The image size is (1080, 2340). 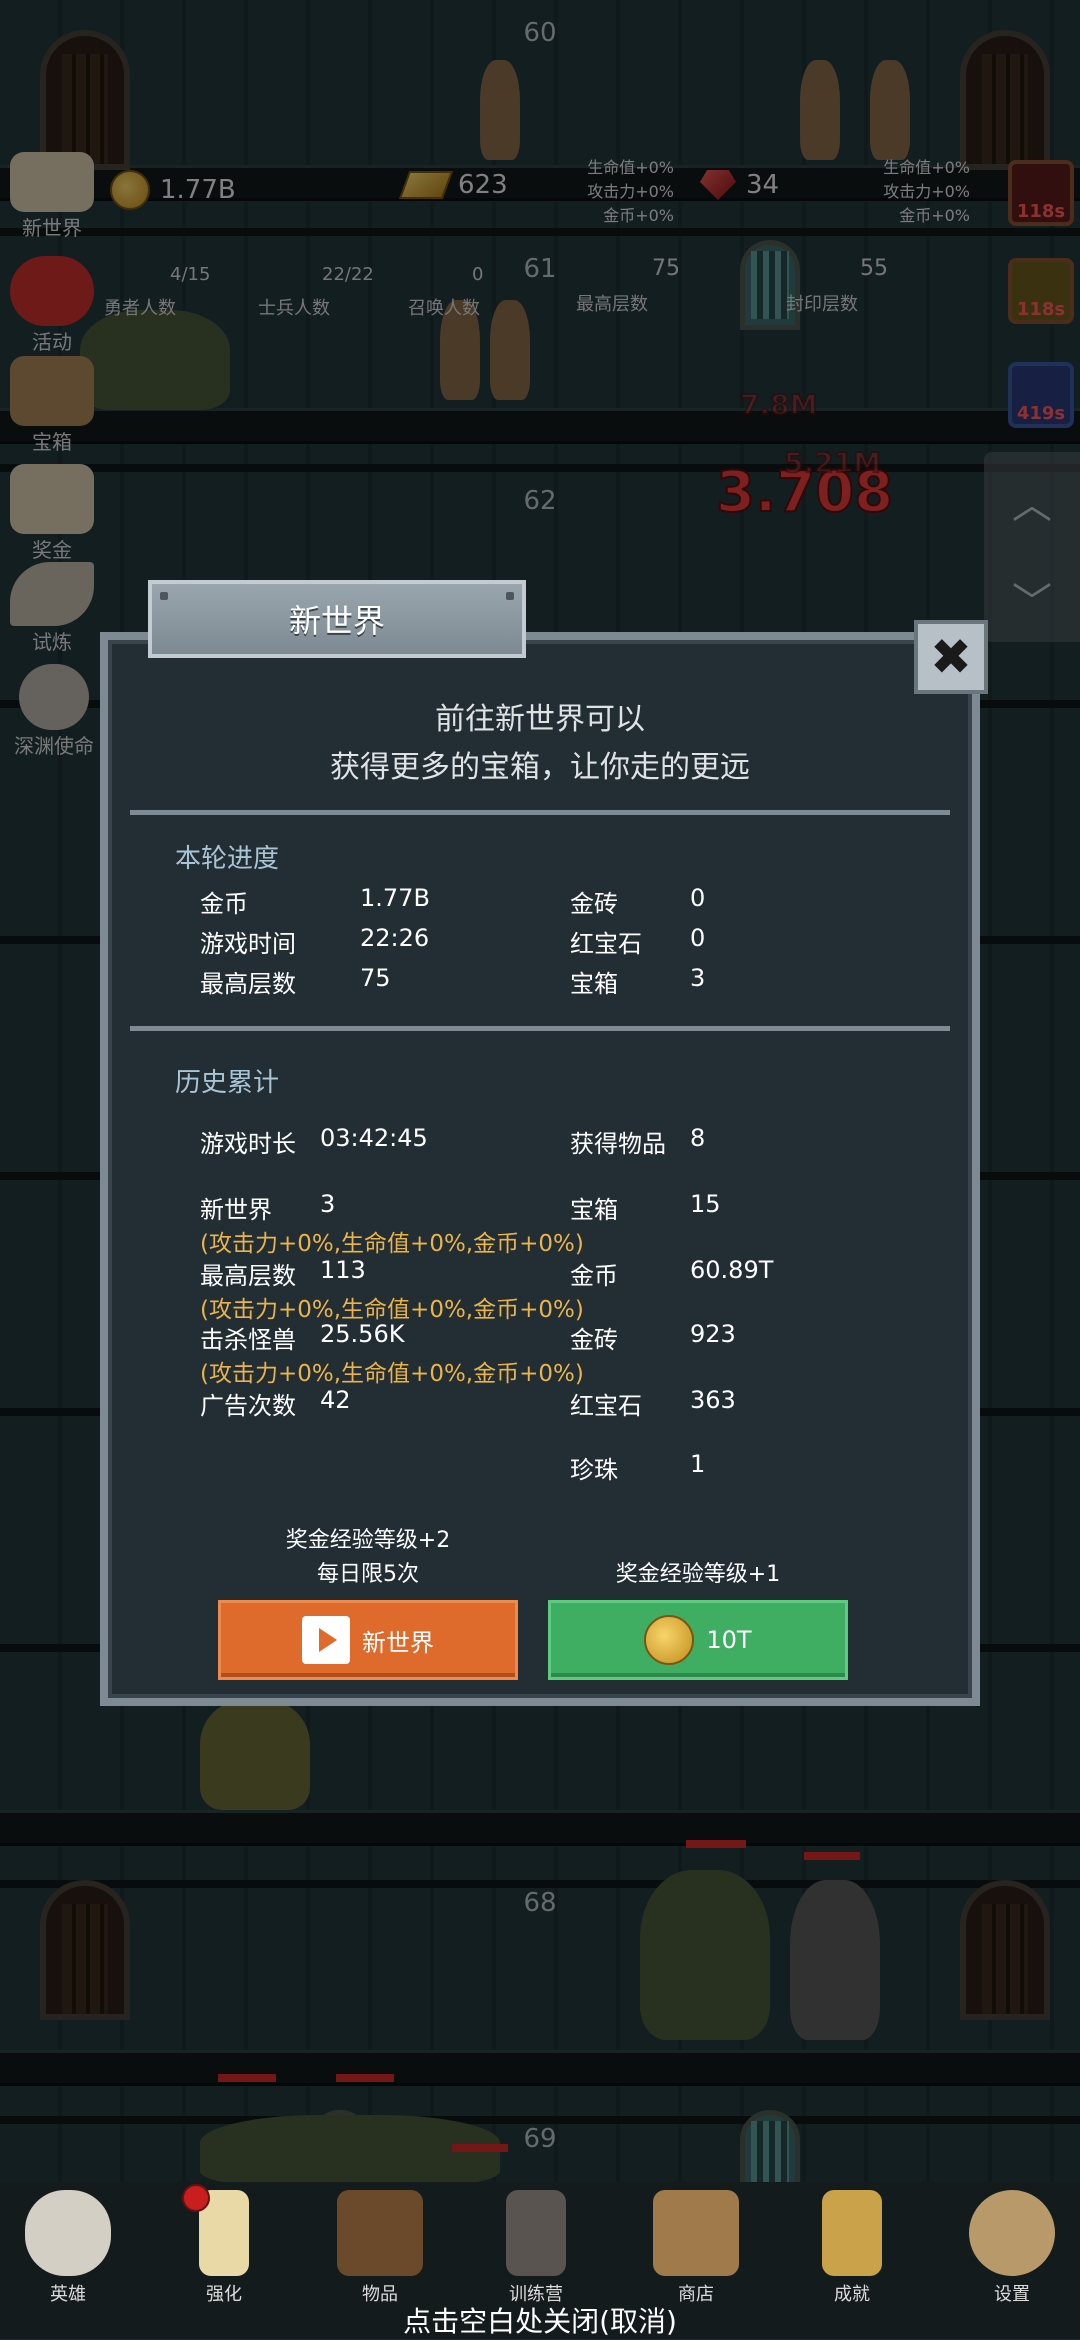 What do you see at coordinates (196, 2198) in the screenshot?
I see `notification-dot` at bounding box center [196, 2198].